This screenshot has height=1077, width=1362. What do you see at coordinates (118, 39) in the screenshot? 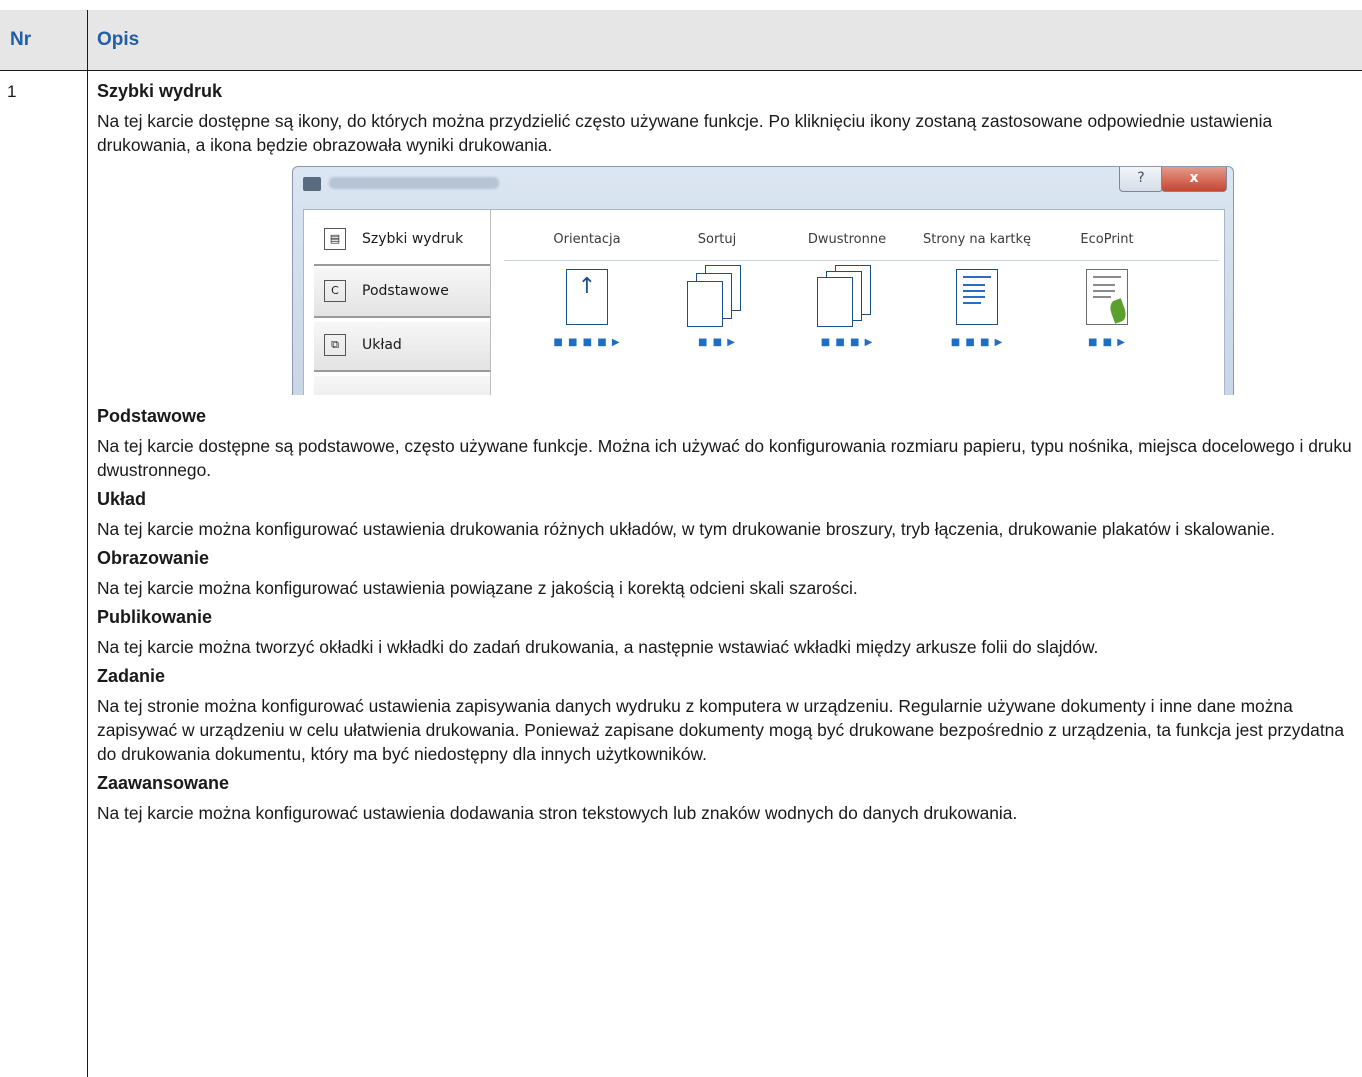
I see `column-header-opis: Opis` at bounding box center [118, 39].